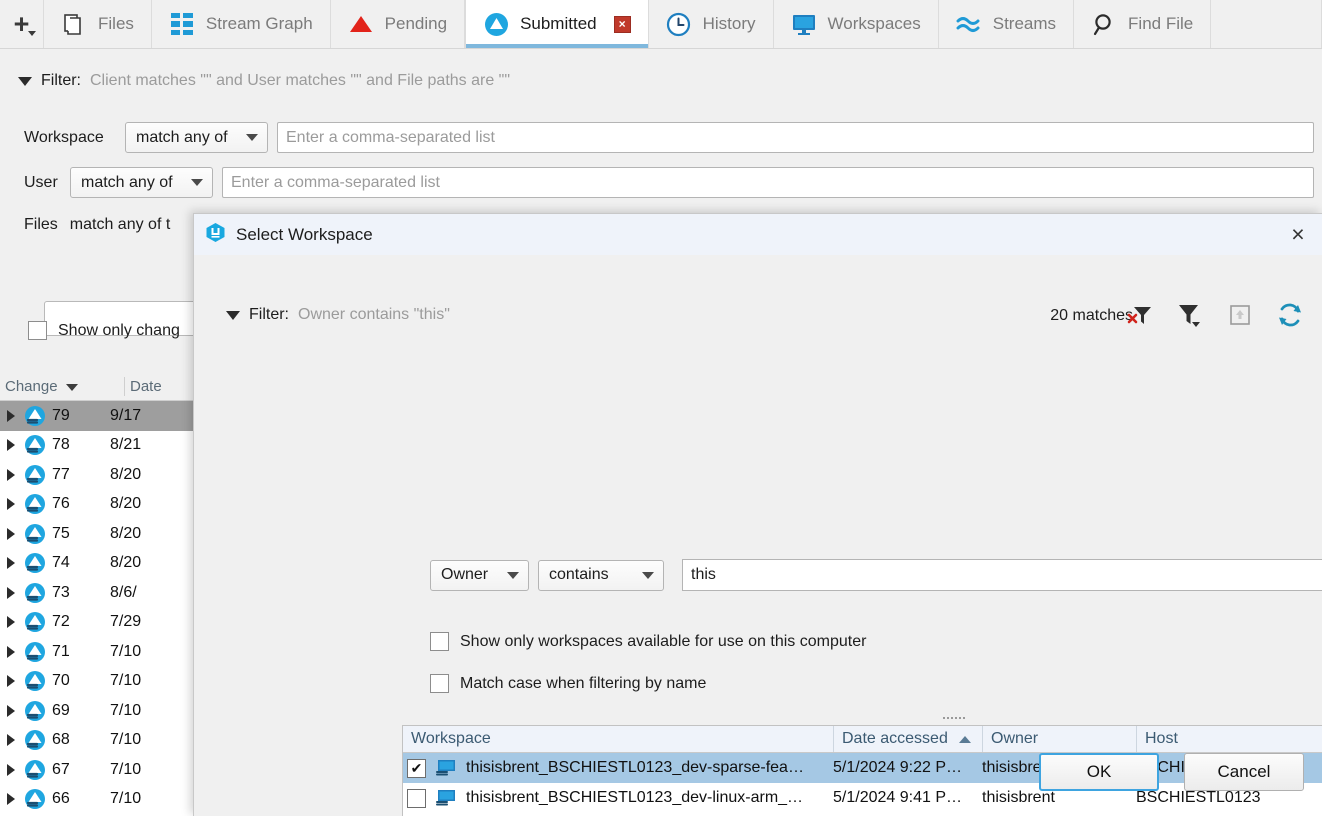 The height and width of the screenshot is (816, 1322). Describe the element at coordinates (907, 739) in the screenshot. I see `column-header-date-accessed: Date accessed` at that location.